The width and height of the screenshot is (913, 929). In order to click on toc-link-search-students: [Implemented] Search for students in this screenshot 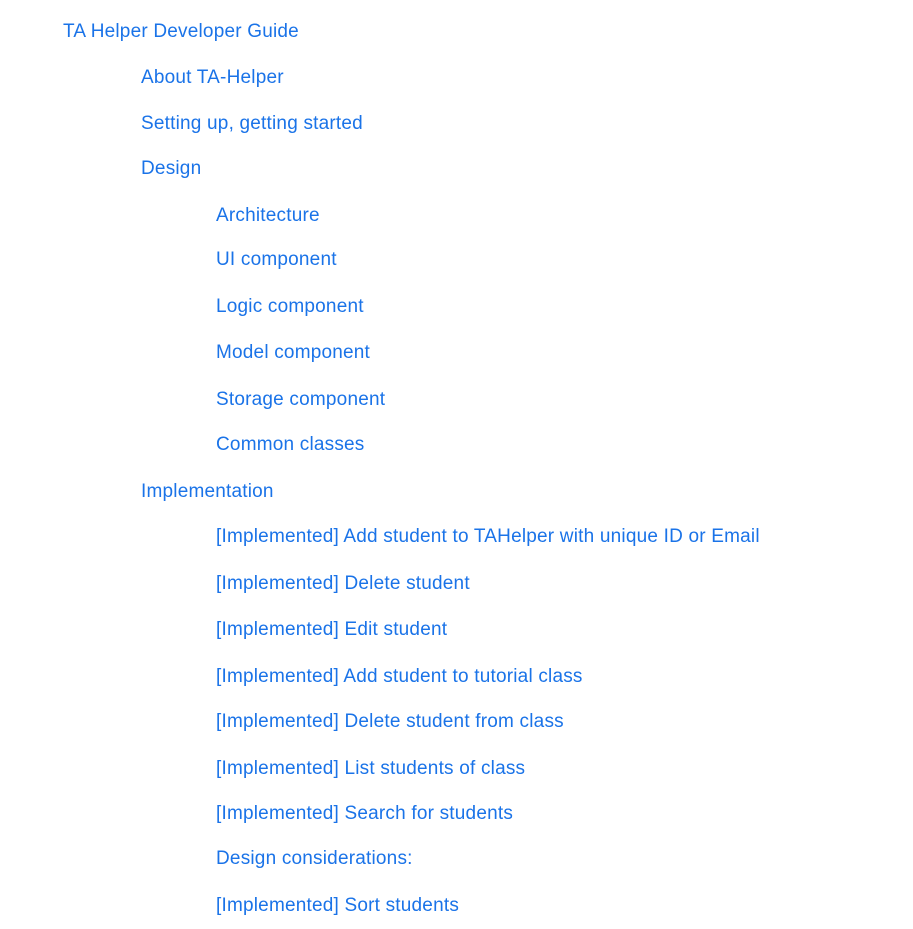, I will do `click(364, 814)`.